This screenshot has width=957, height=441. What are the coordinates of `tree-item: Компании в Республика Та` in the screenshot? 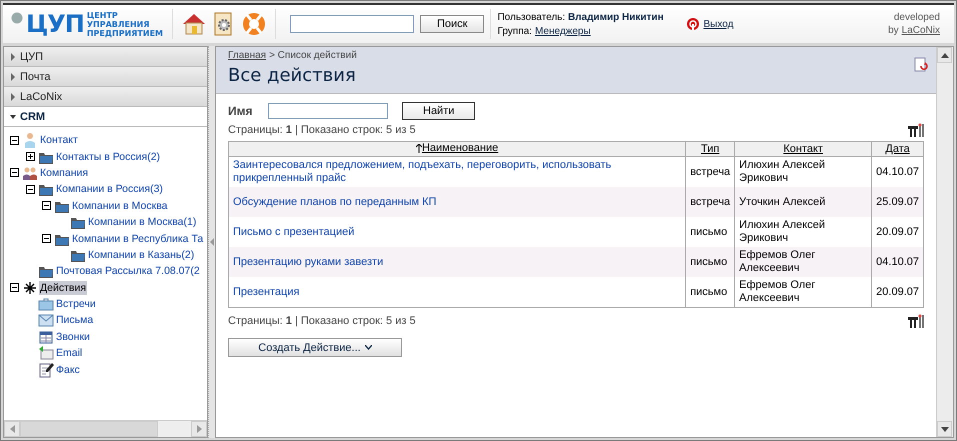 It's located at (137, 239).